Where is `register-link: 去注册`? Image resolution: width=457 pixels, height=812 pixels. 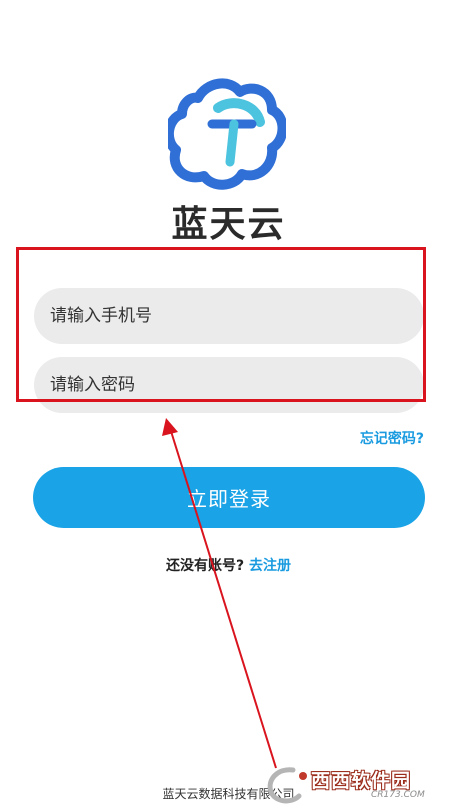 register-link: 去注册 is located at coordinates (270, 566).